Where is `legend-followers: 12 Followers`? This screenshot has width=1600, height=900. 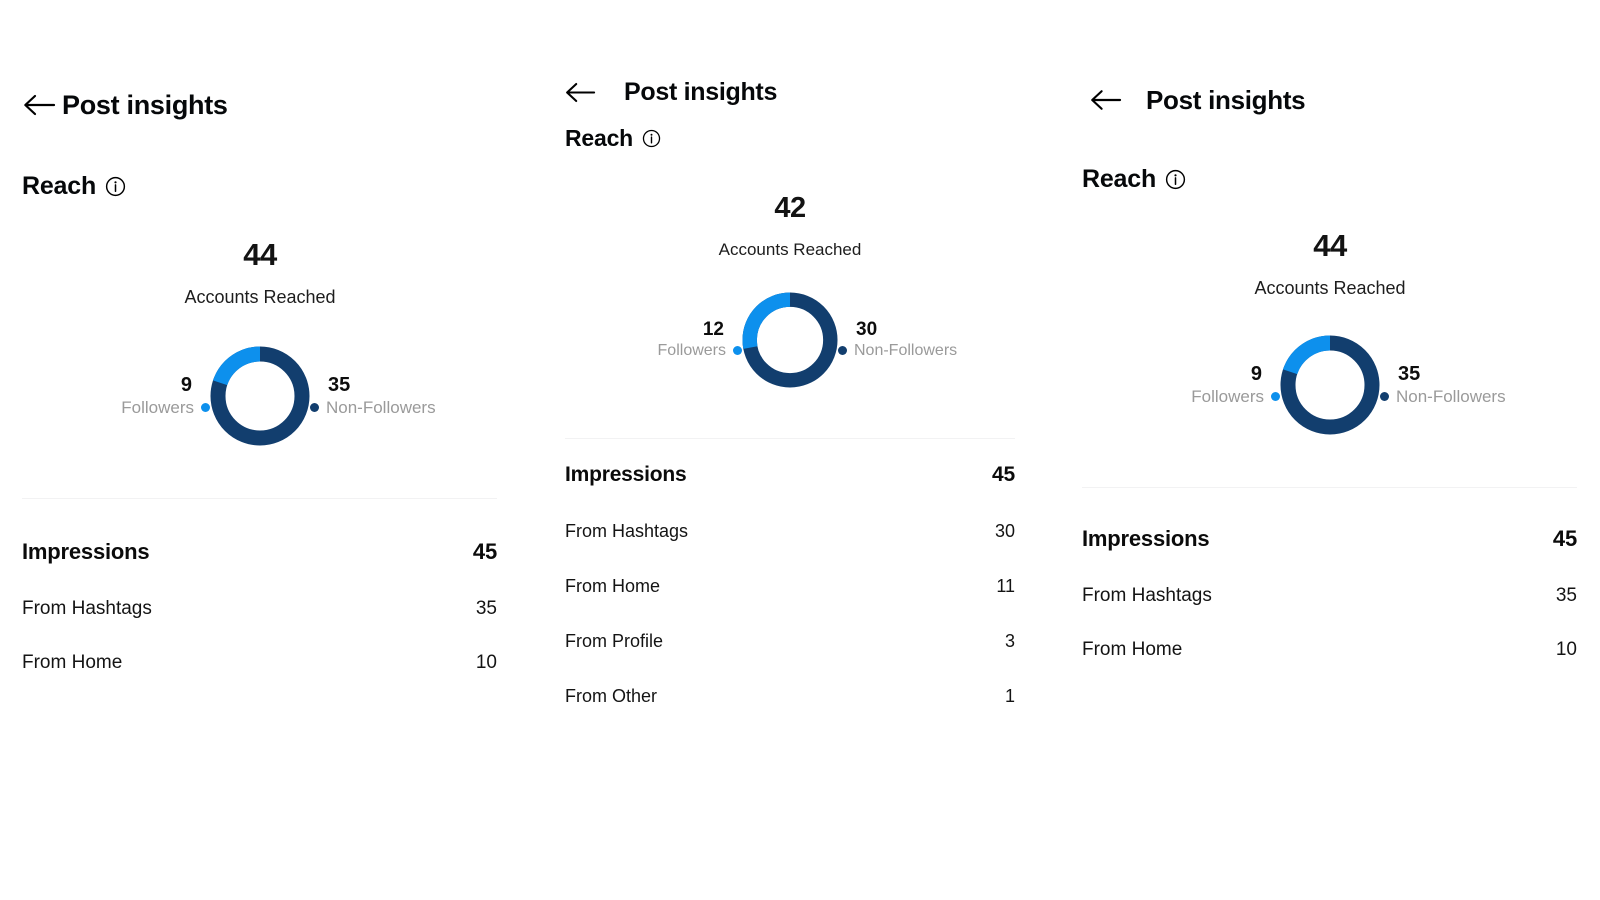 legend-followers: 12 Followers is located at coordinates (672, 340).